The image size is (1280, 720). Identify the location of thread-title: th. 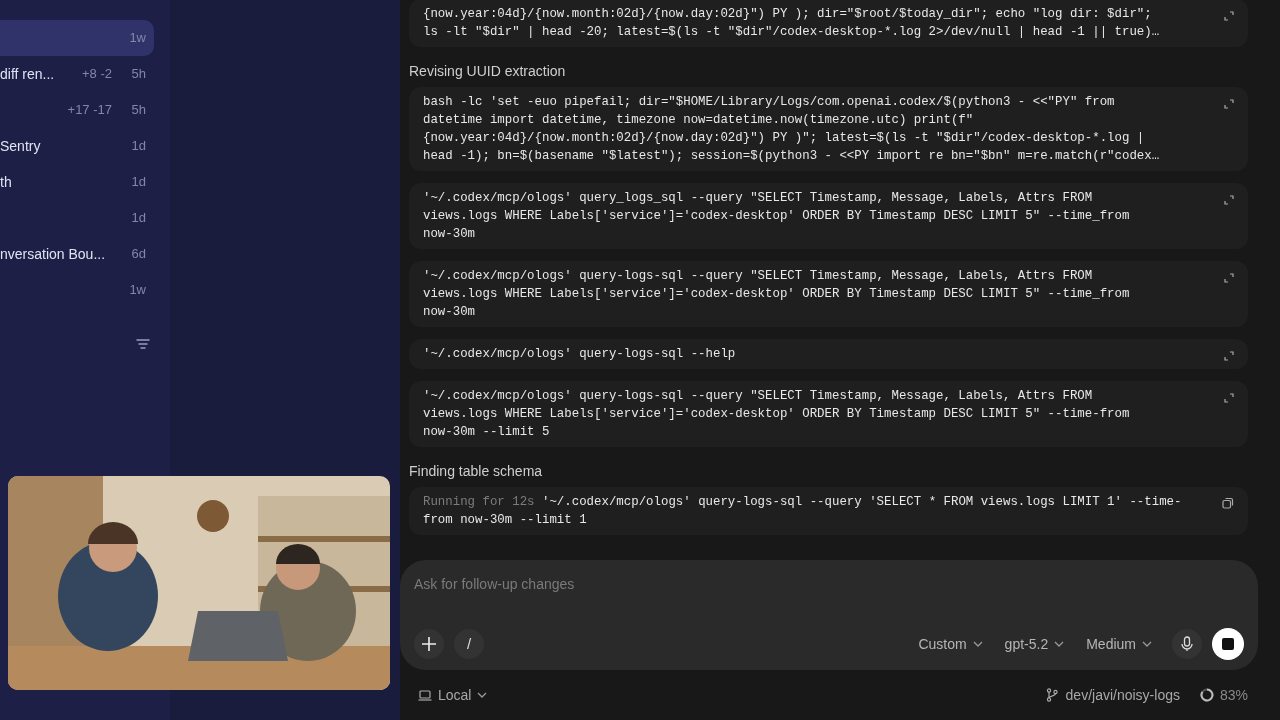
(6, 182).